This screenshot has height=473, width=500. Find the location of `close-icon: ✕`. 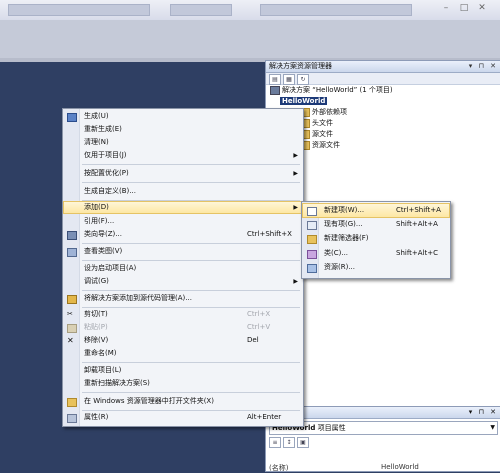

close-icon: ✕ is located at coordinates (482, 8).